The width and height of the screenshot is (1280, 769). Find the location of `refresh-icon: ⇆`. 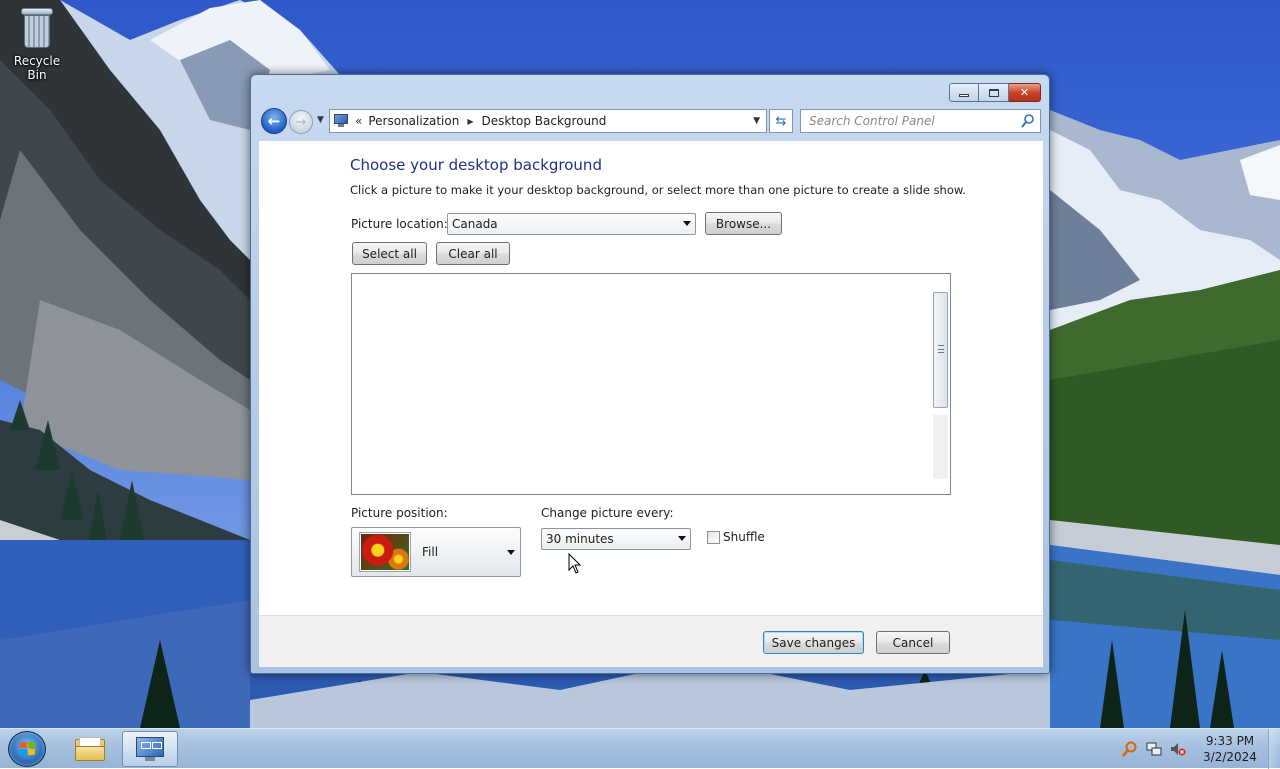

refresh-icon: ⇆ is located at coordinates (781, 121).